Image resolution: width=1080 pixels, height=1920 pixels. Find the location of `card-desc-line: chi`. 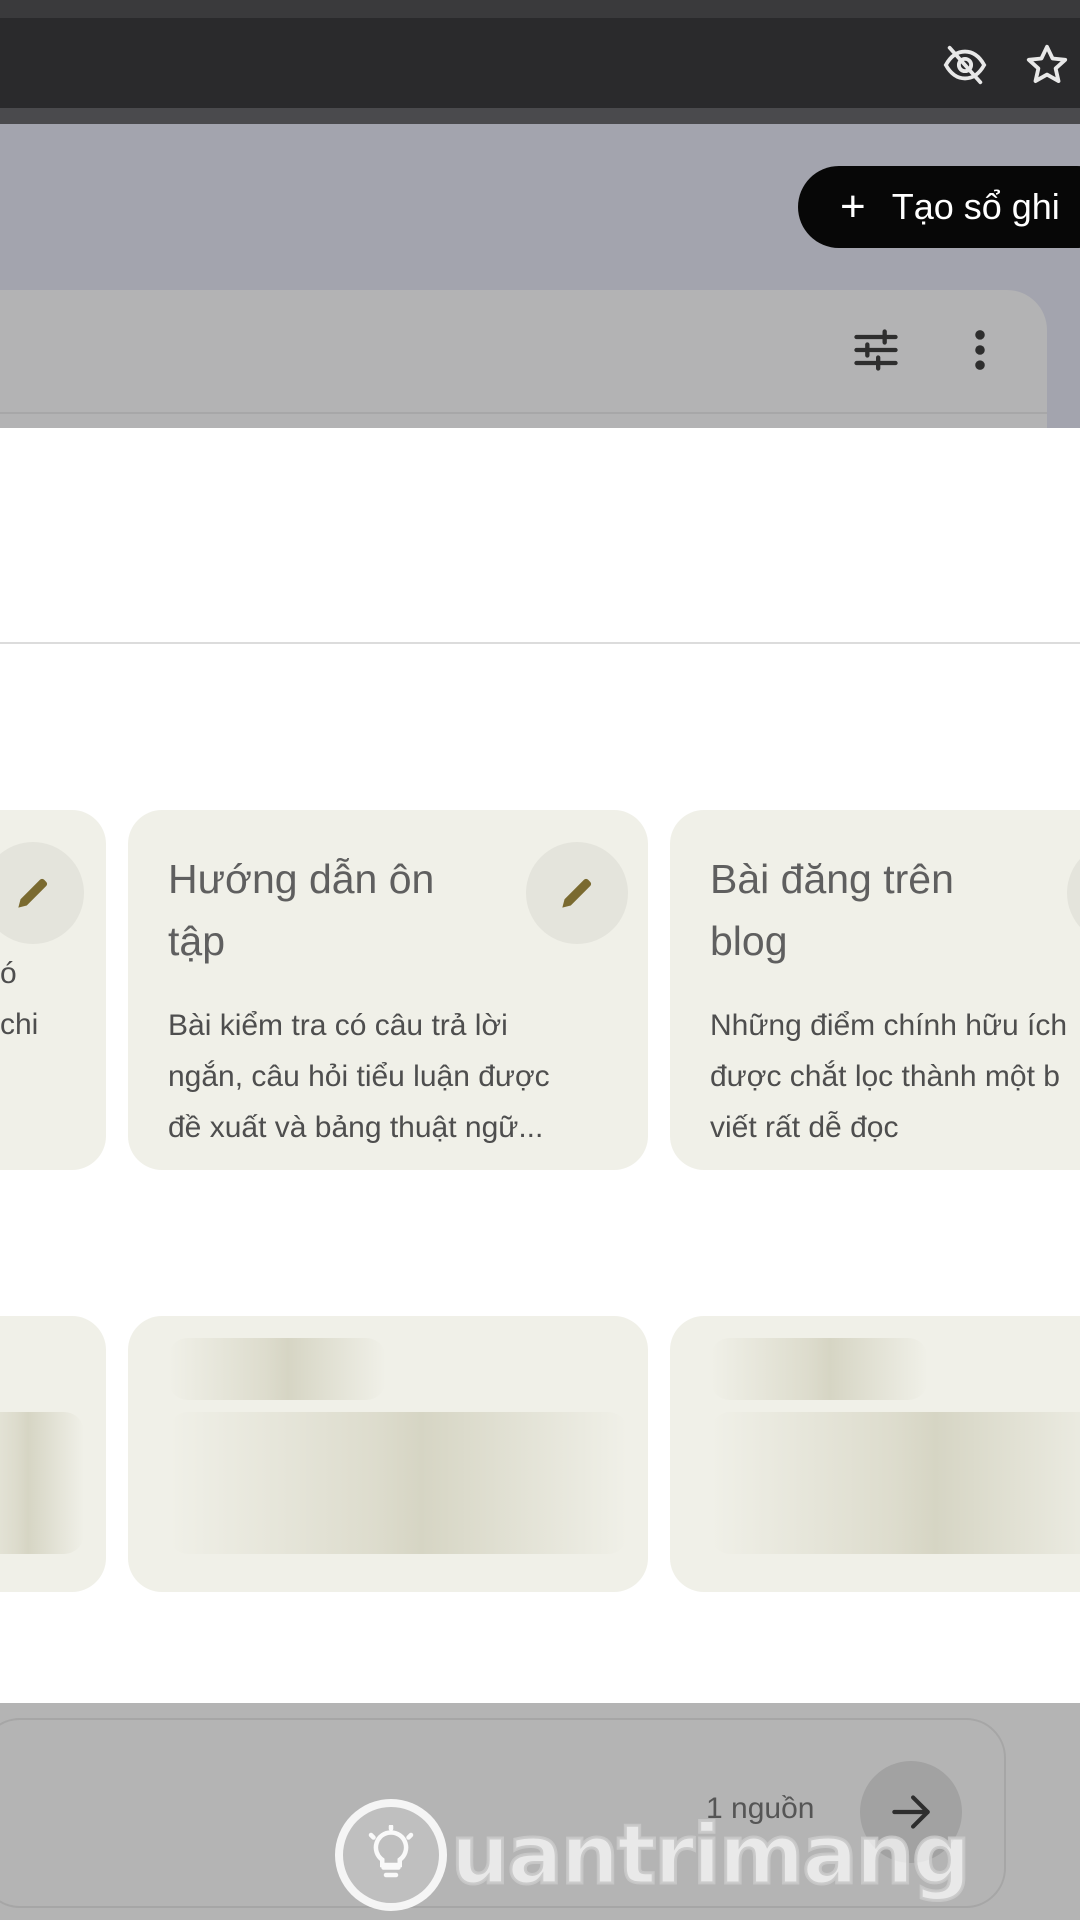

card-desc-line: chi is located at coordinates (19, 1024).